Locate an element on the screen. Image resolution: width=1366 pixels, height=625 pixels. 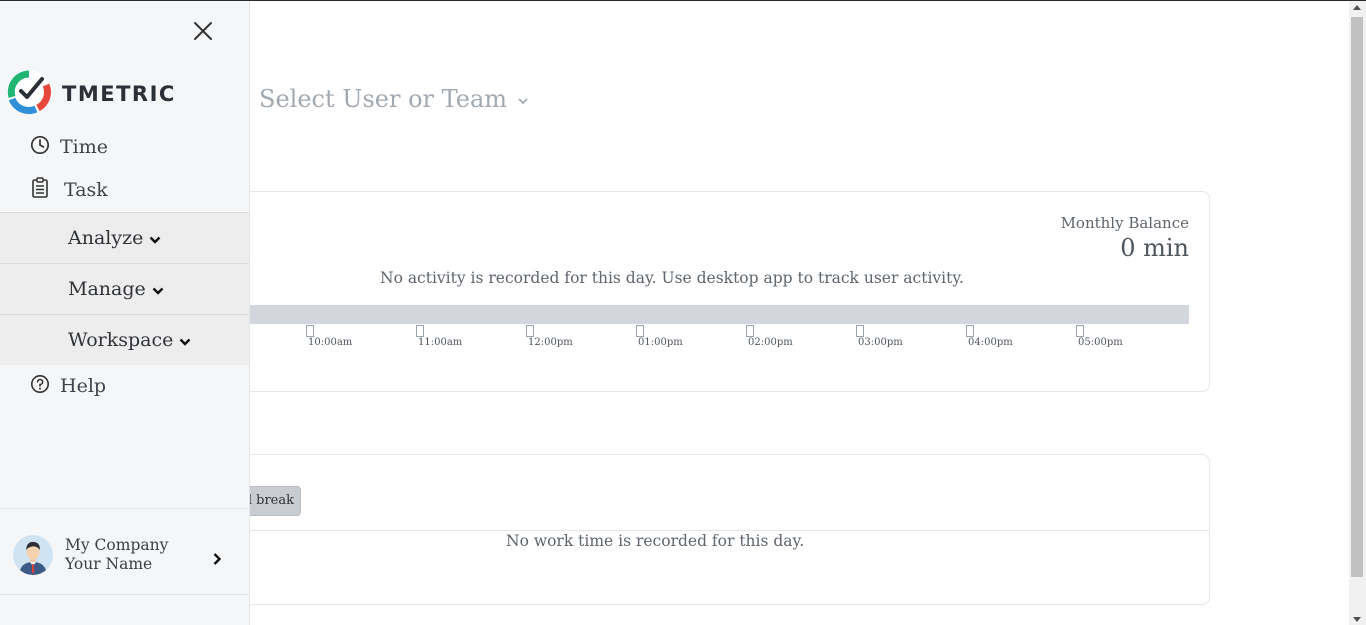
timeline-time-label: 02:00pm is located at coordinates (770, 342).